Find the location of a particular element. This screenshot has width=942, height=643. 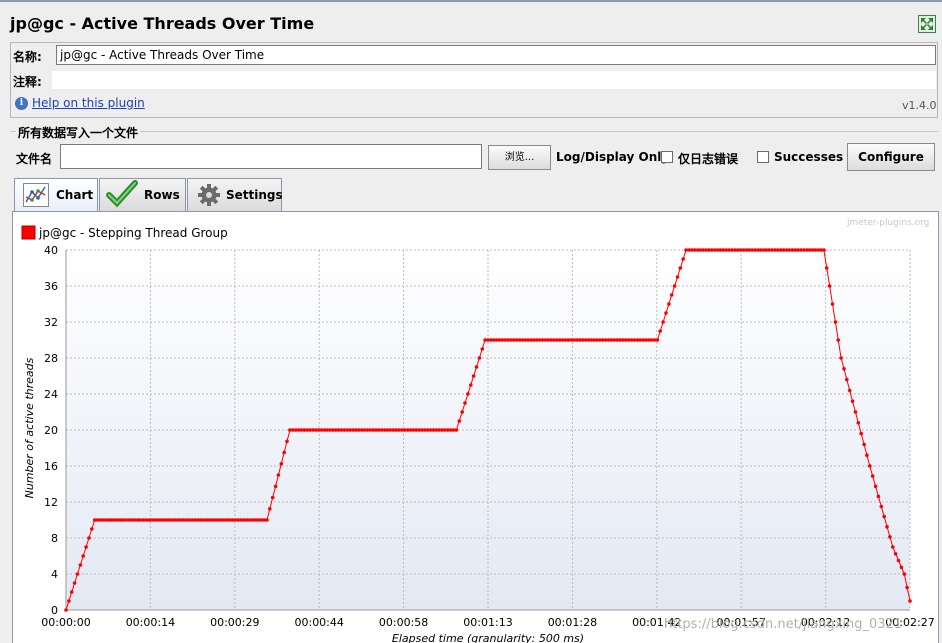

y-tick-label: 12 is located at coordinates (51, 502).